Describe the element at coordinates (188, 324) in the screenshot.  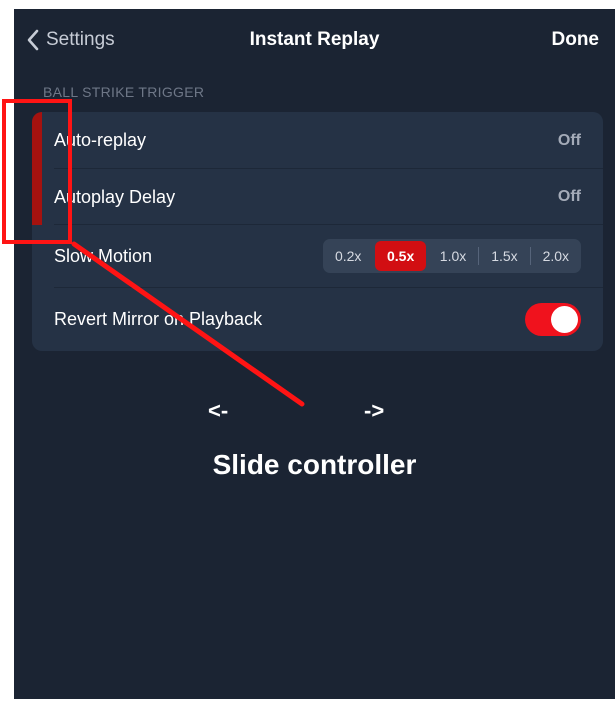
I see `annotation-pointer-line` at that location.